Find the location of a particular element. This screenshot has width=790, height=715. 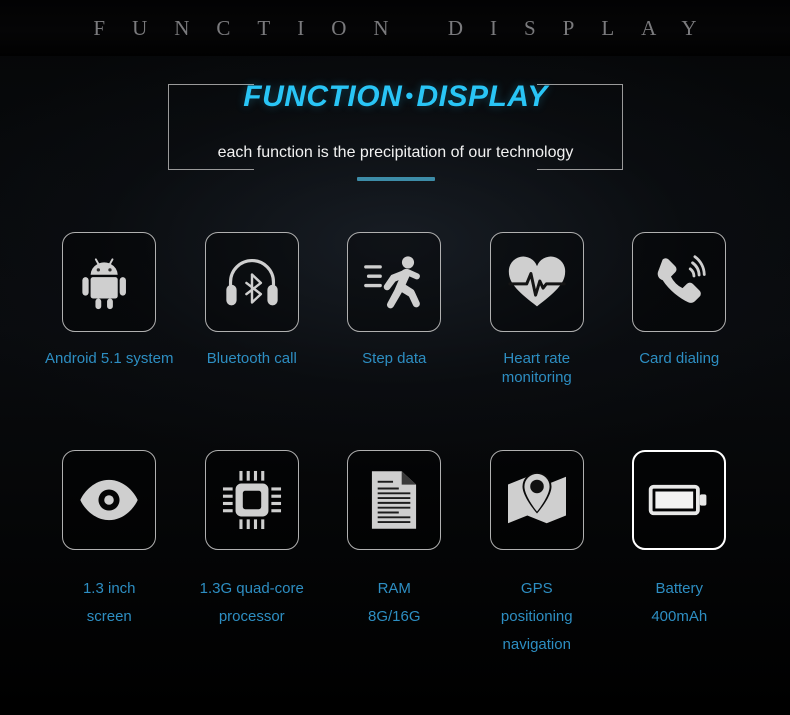

banner-title: FUNCTION DISPLAY is located at coordinates (408, 27).